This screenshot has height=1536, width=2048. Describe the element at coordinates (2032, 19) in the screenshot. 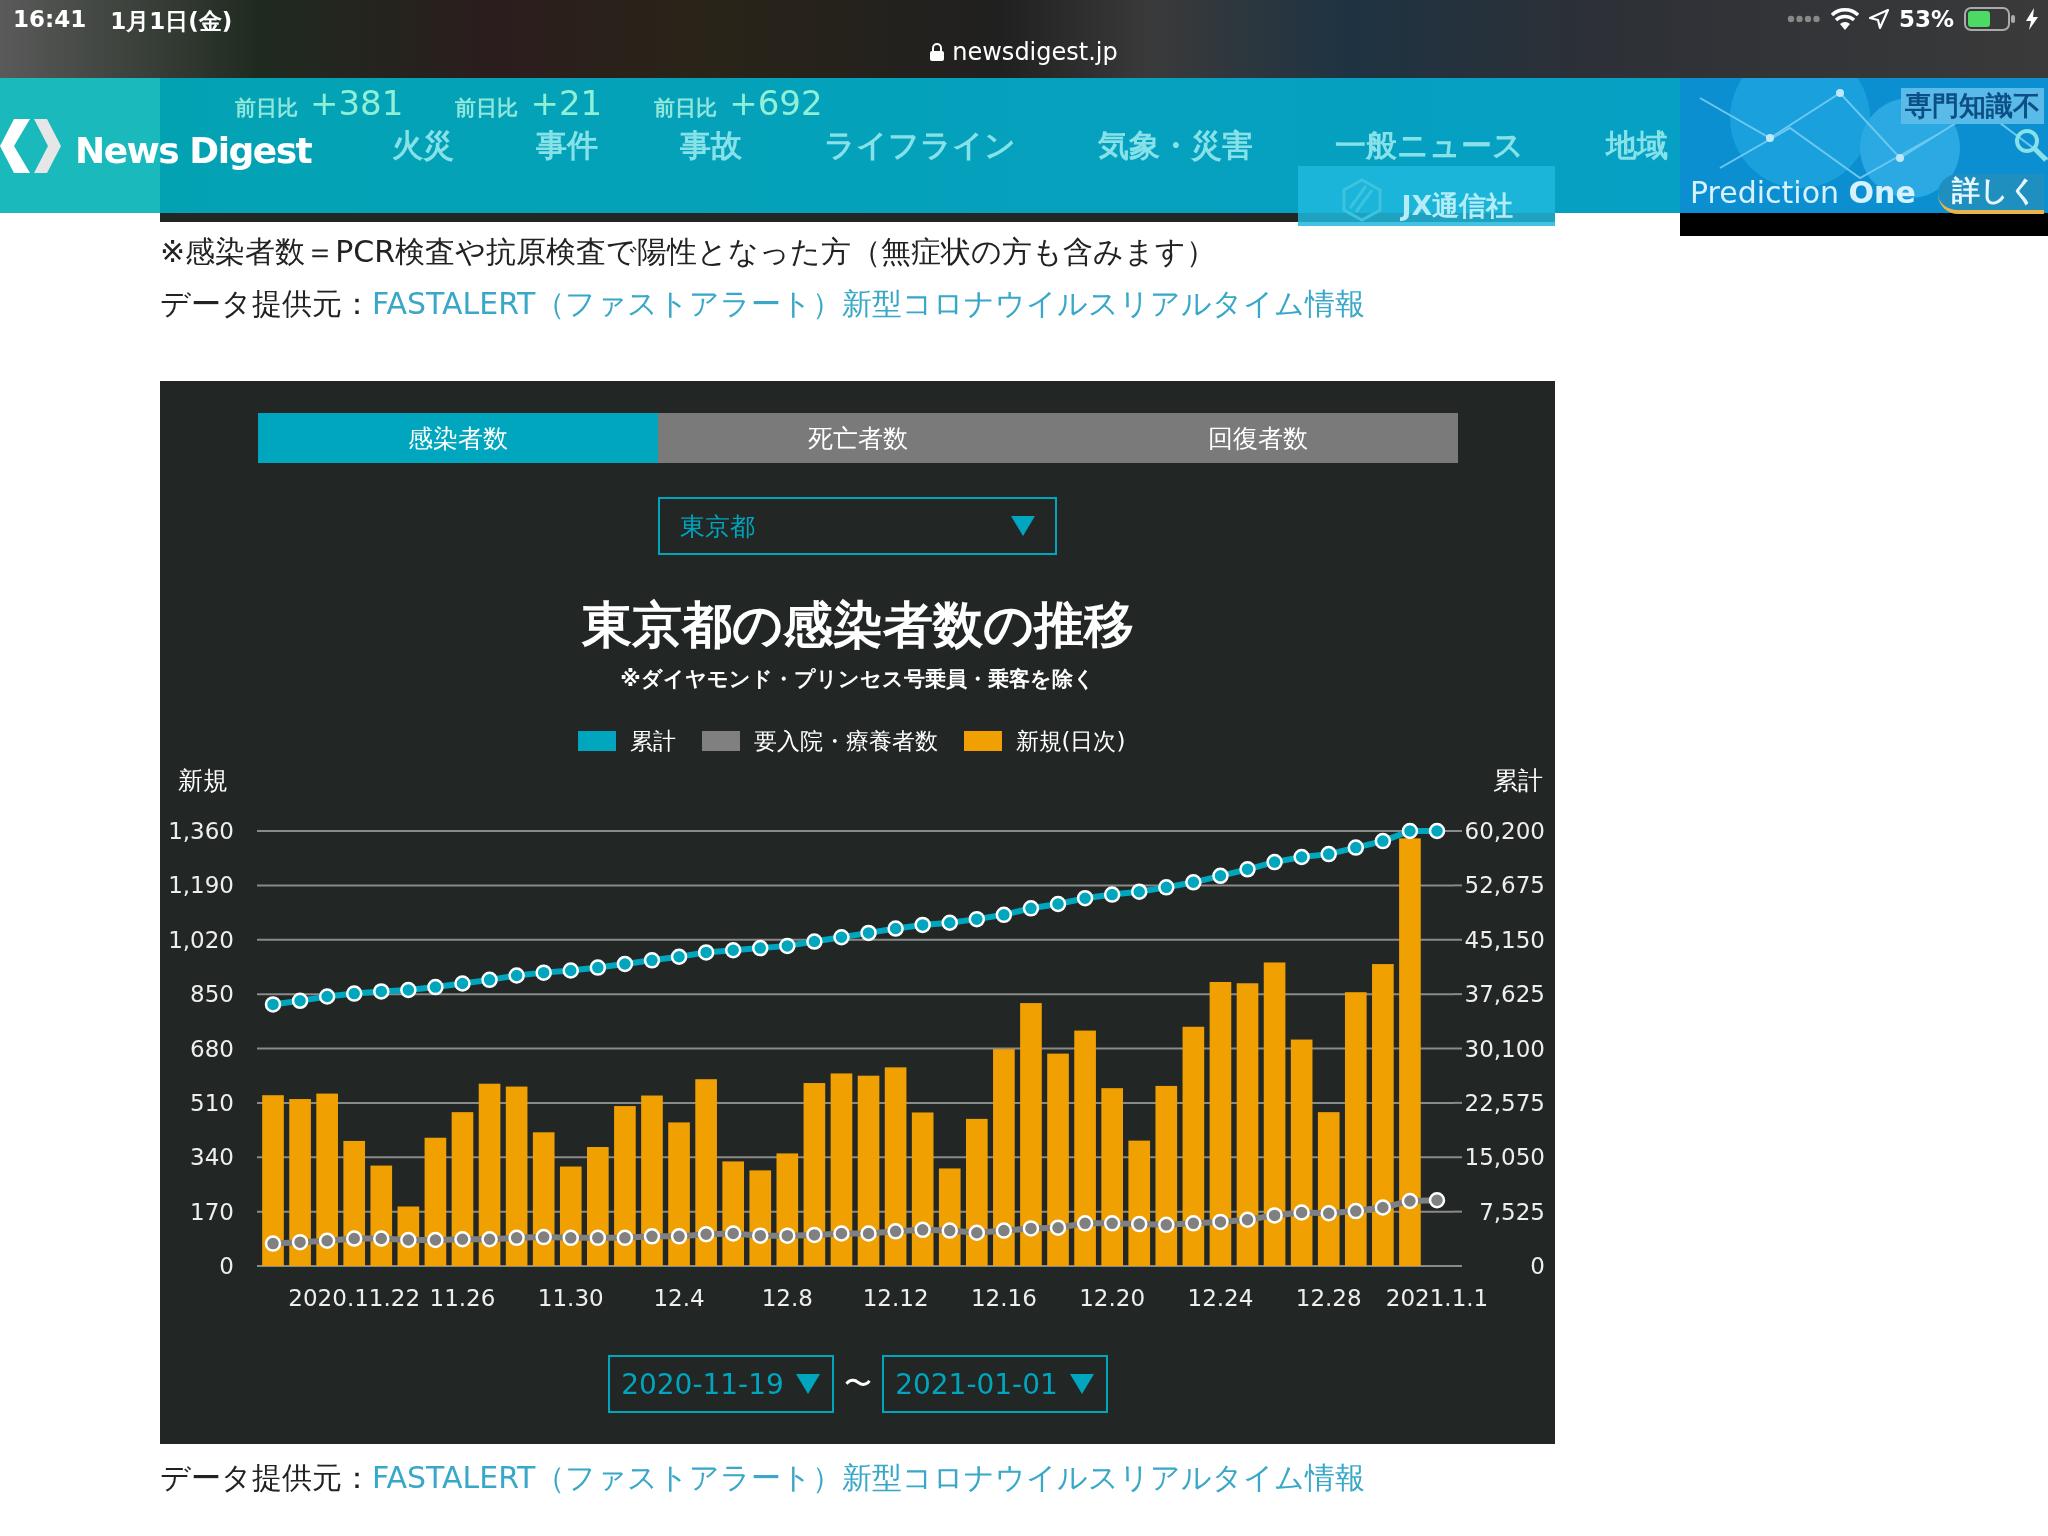

I see `charging-bolt-icon` at that location.